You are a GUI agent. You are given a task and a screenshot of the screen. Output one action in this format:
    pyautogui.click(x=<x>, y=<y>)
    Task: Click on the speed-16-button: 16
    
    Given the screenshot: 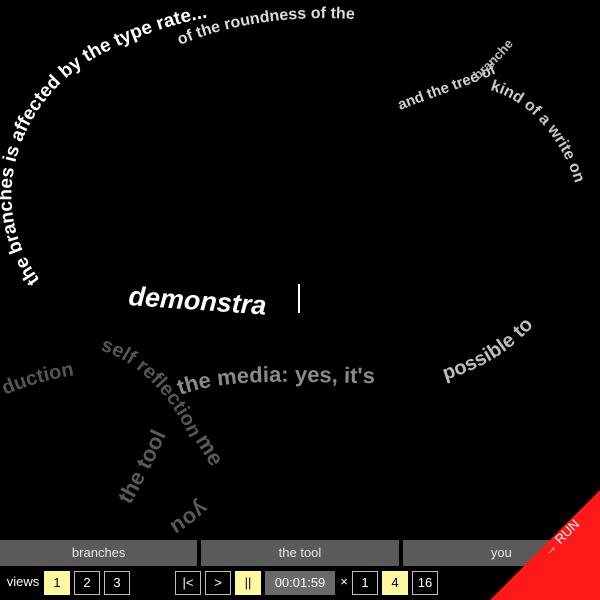 What is the action you would take?
    pyautogui.click(x=425, y=583)
    